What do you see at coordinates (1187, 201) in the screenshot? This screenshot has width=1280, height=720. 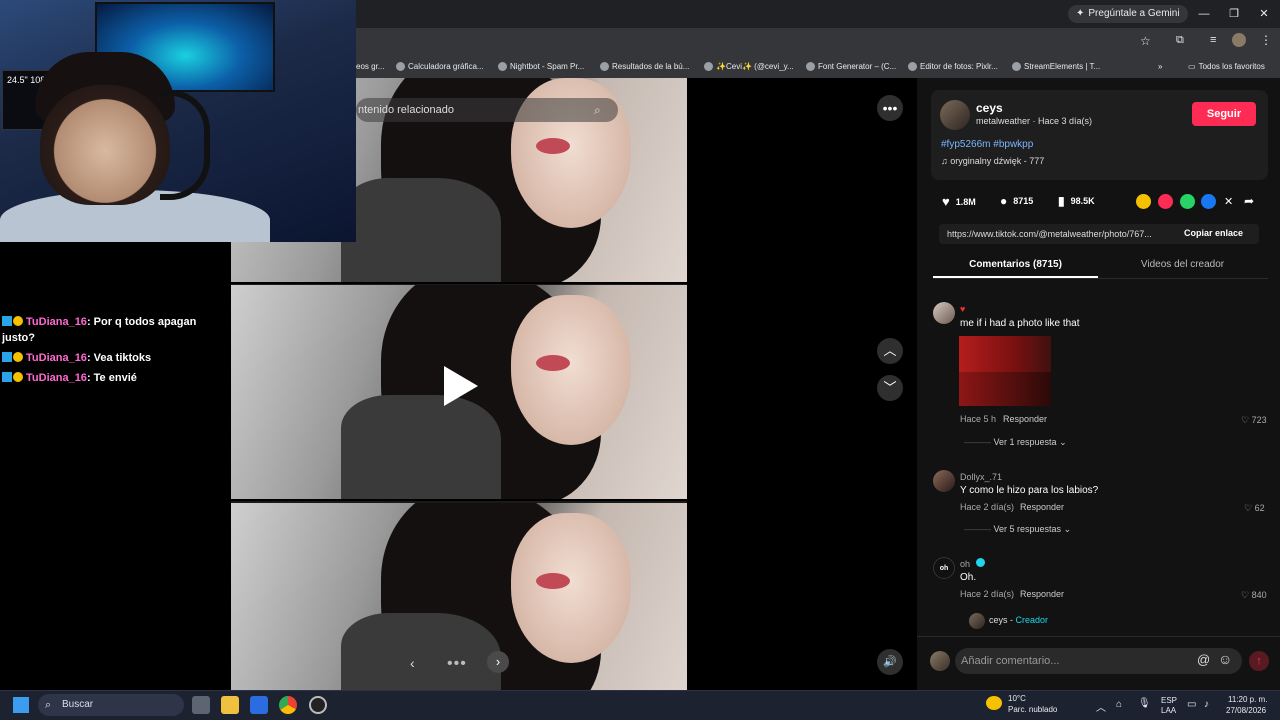 I see `whatsapp-icon` at bounding box center [1187, 201].